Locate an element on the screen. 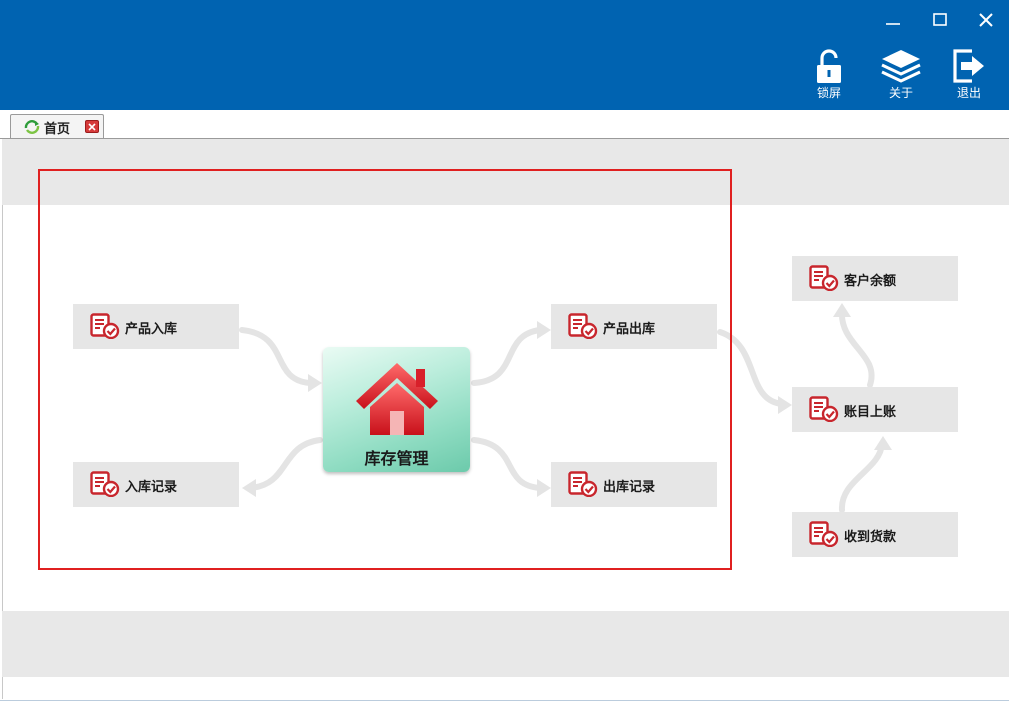 This screenshot has width=1009, height=706. arrowhead-product-out is located at coordinates (544, 330).